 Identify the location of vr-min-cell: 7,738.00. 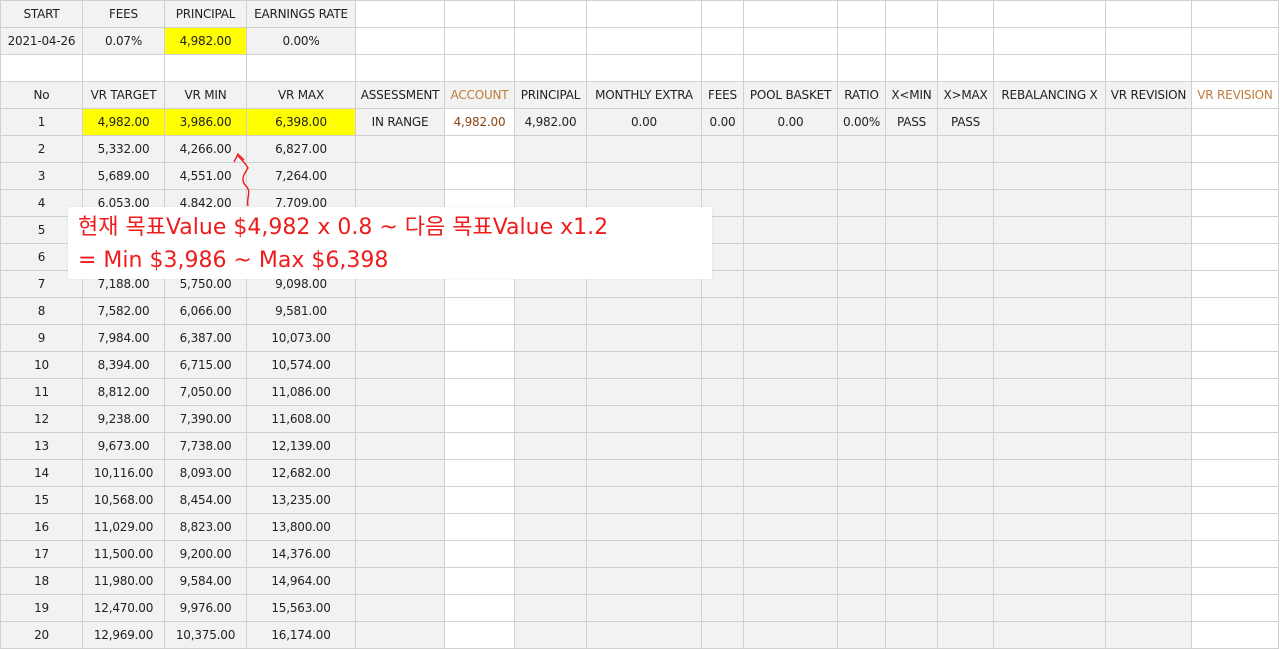
(205, 446).